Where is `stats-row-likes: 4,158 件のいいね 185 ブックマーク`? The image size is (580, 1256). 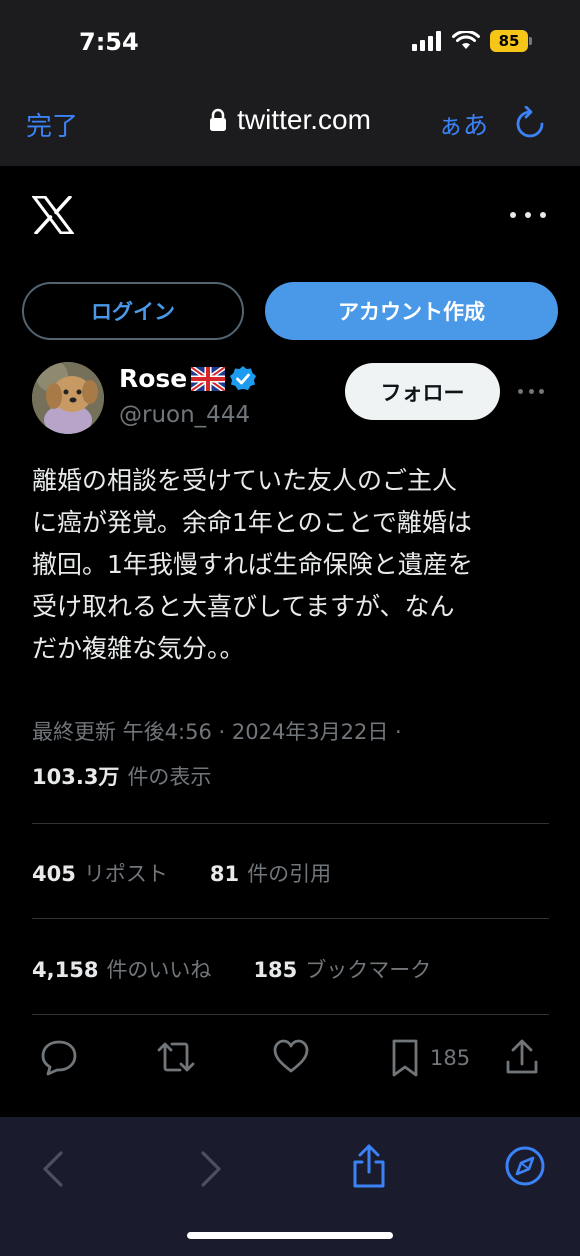 stats-row-likes: 4,158 件のいいね 185 ブックマーク is located at coordinates (231, 969).